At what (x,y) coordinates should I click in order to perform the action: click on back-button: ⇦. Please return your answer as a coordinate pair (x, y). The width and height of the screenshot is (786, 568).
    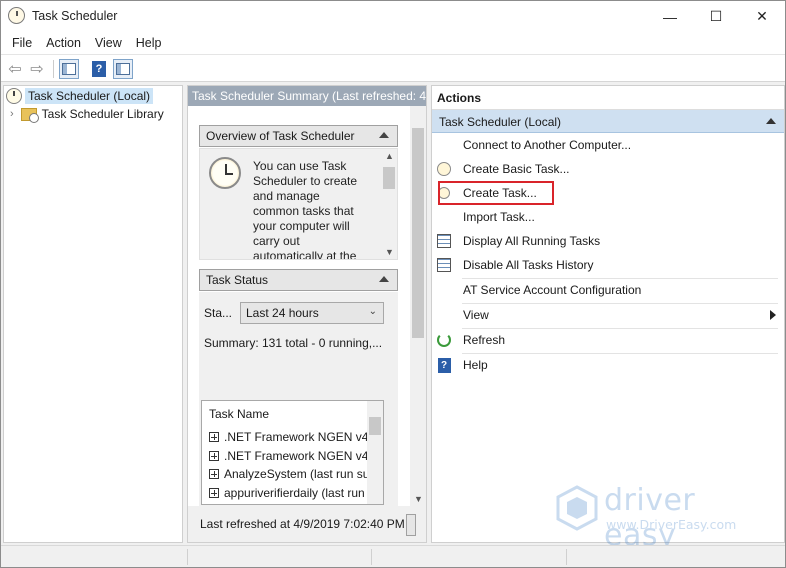
    Looking at the image, I should click on (15, 69).